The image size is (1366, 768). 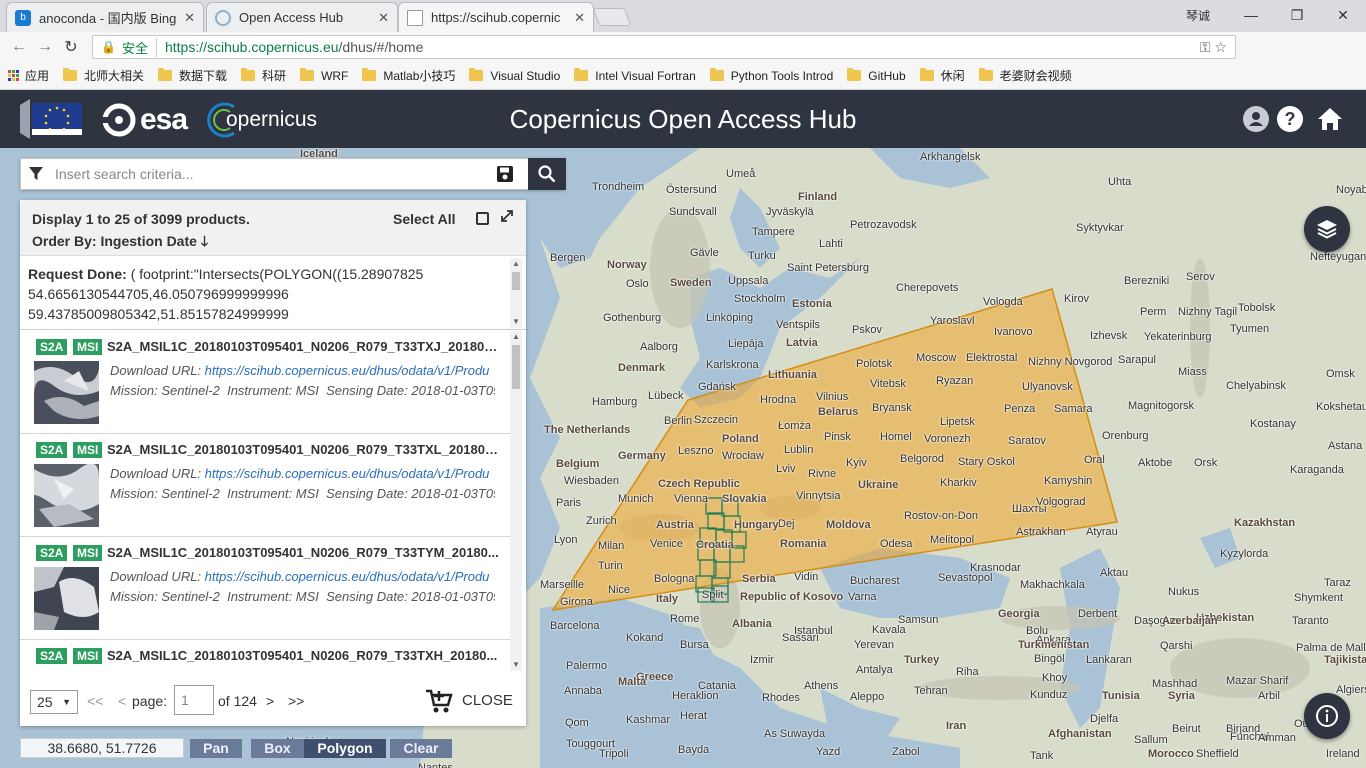 I want to click on expand-icon, so click(x=507, y=217).